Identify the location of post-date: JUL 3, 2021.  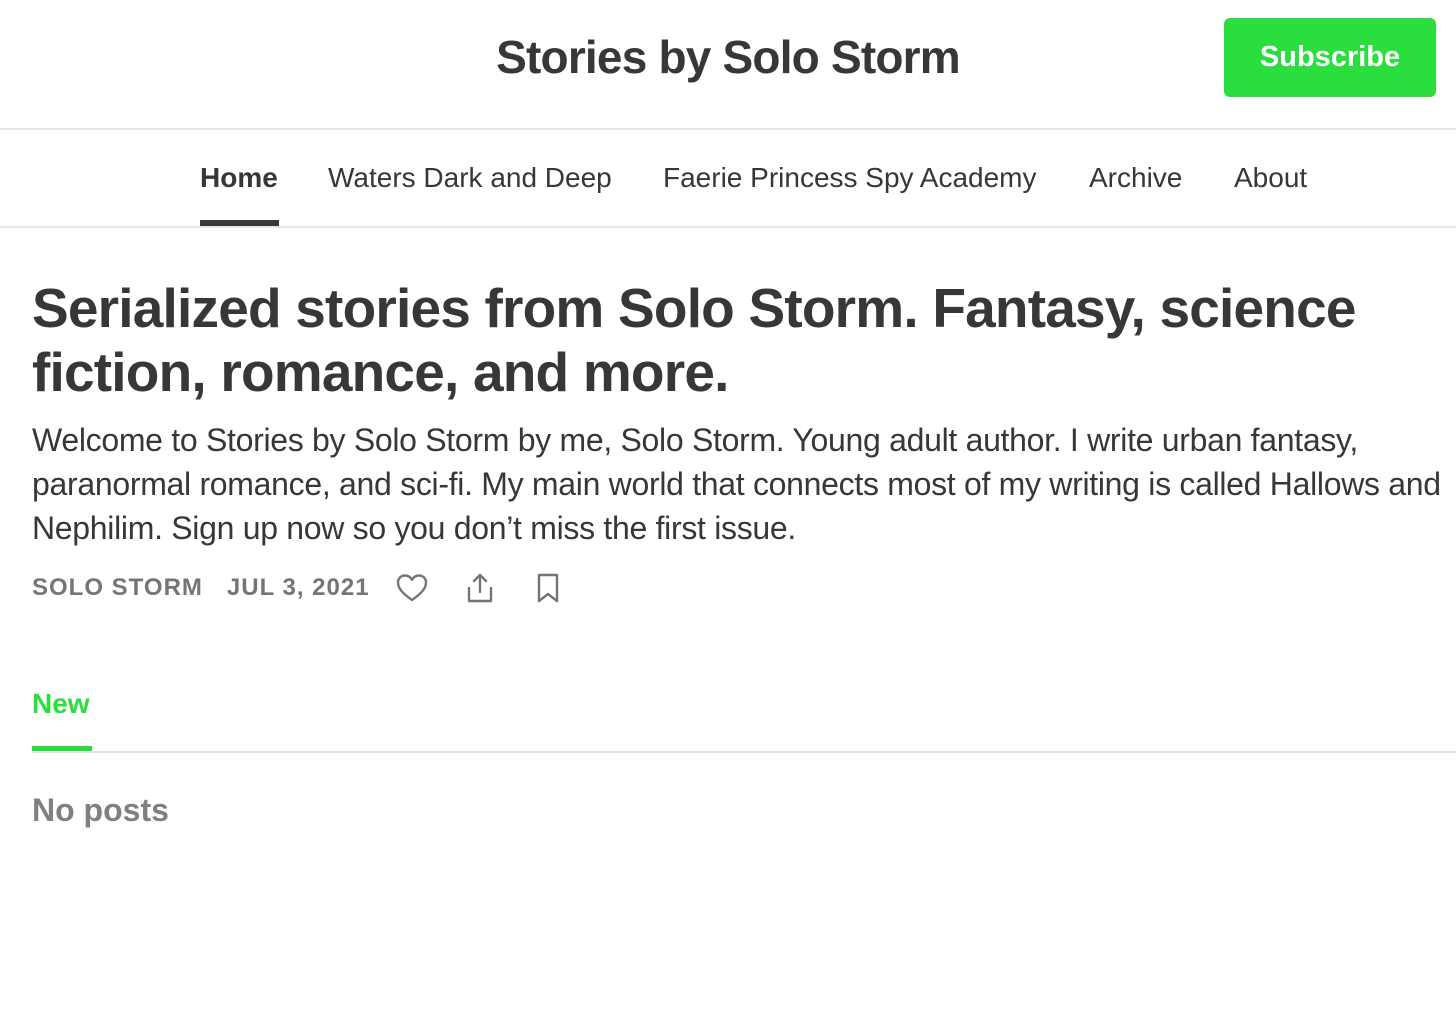
(298, 587).